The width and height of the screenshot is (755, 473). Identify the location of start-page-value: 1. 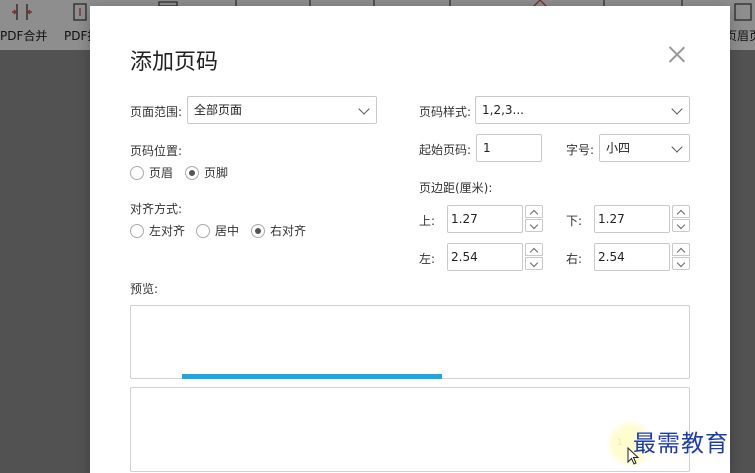
(487, 148).